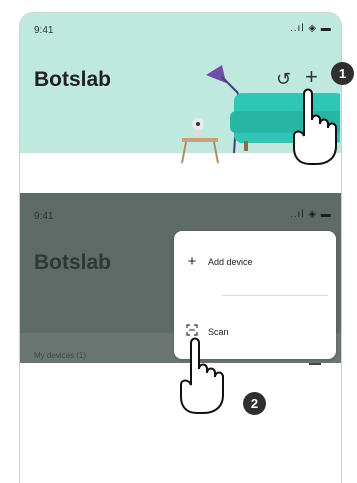 The height and width of the screenshot is (483, 357). I want to click on step-1-badge: 1, so click(342, 73).